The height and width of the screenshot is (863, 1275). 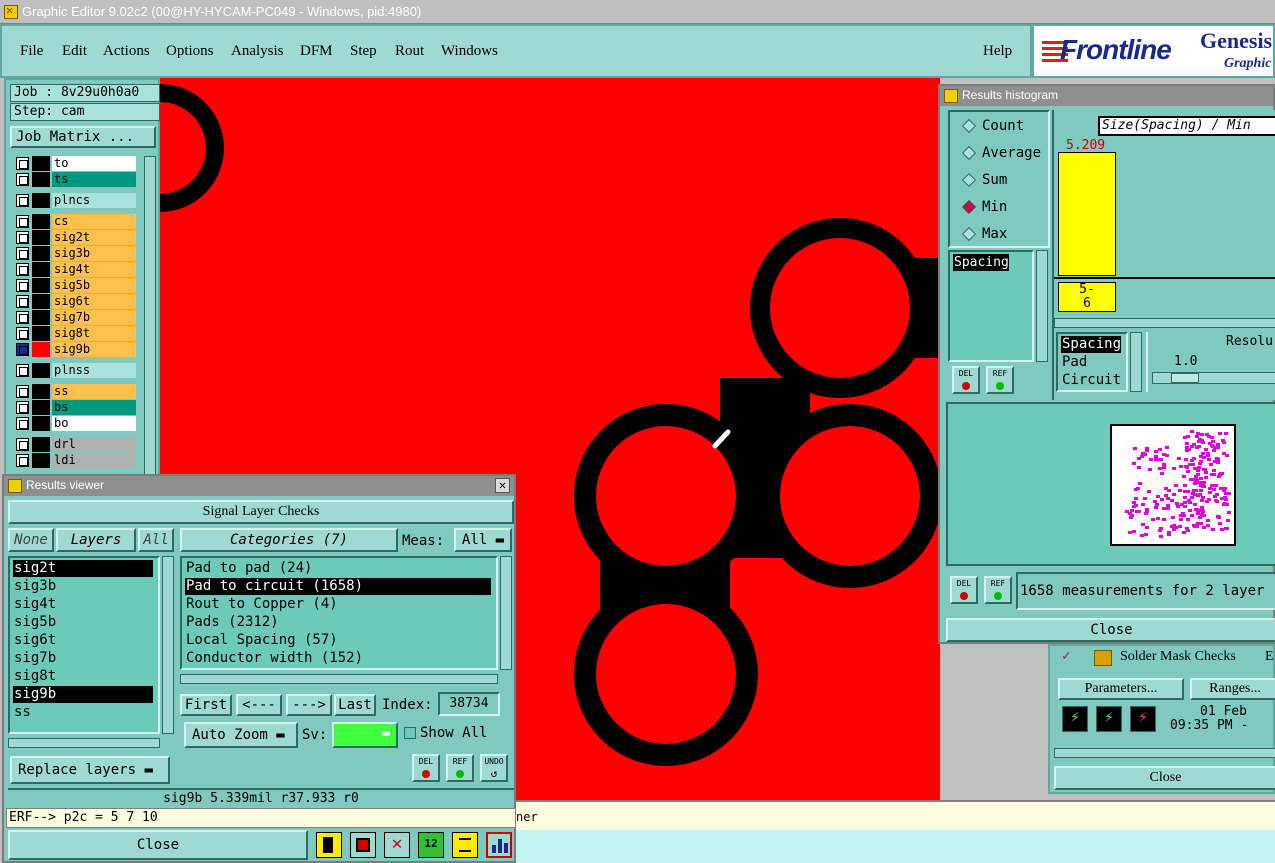 I want to click on list-item: Pad to circuit (1658), so click(x=338, y=586).